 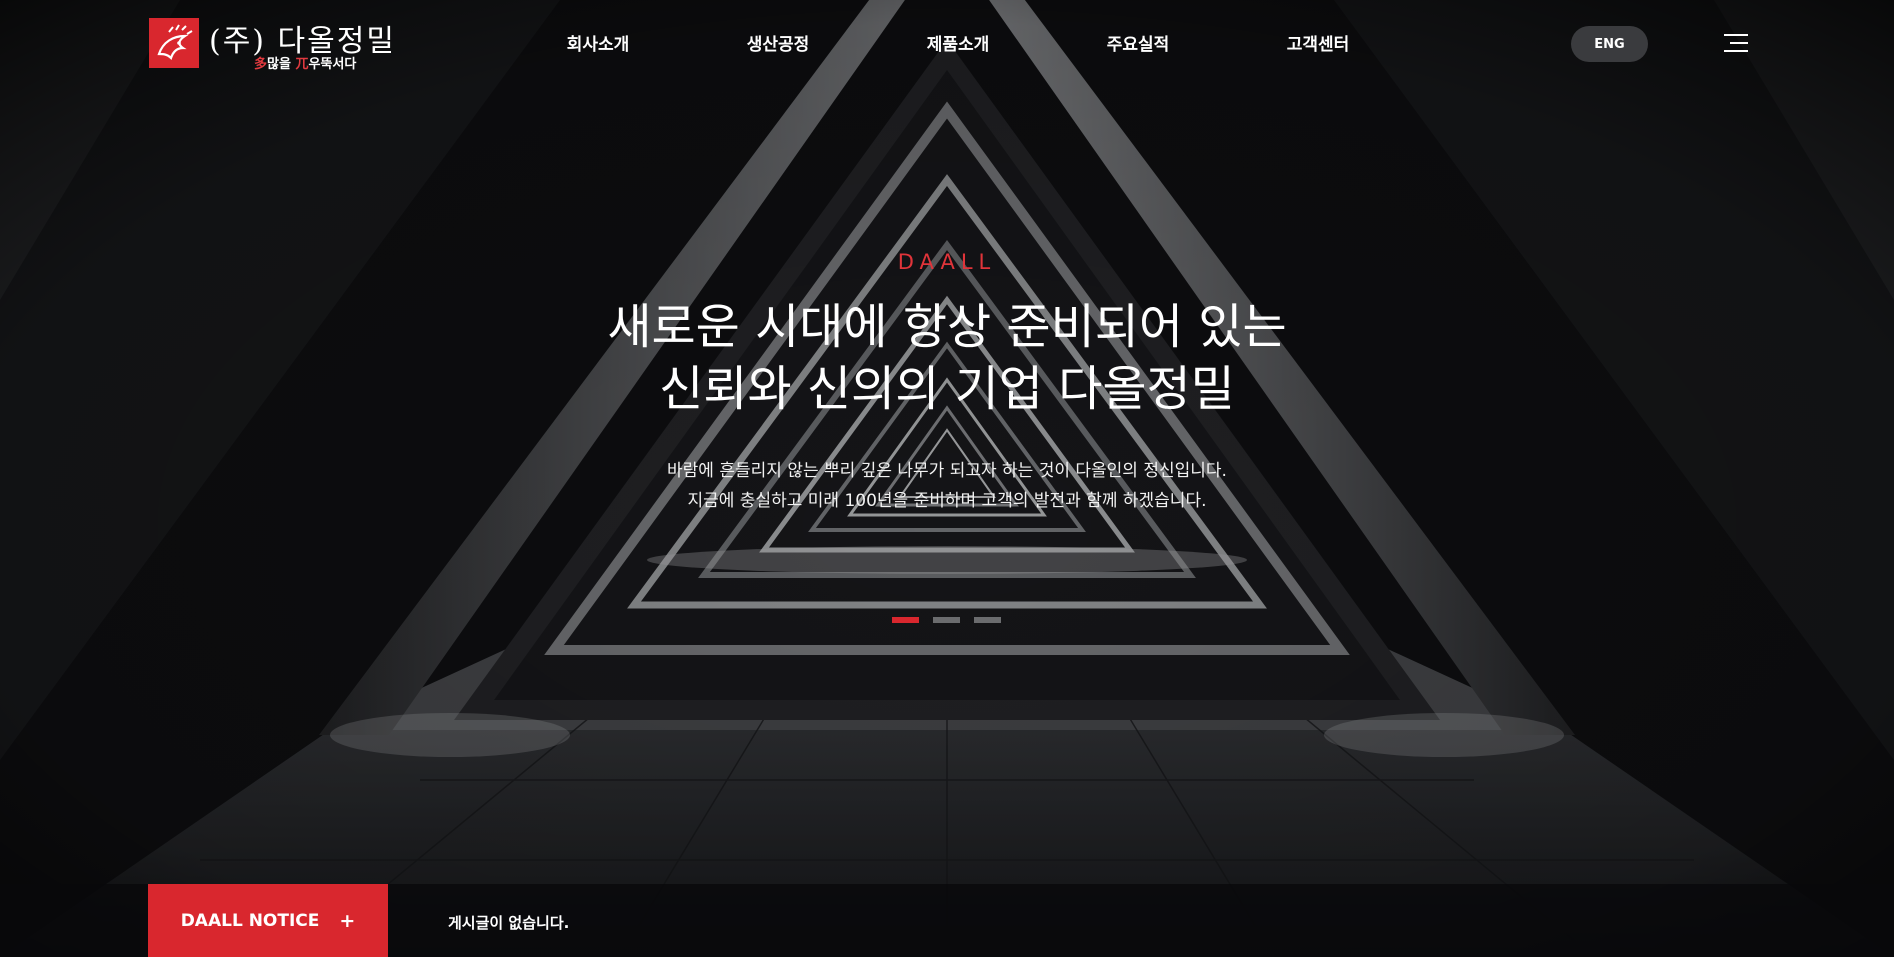 I want to click on notice-message: 게시글이 없습니다., so click(x=509, y=923).